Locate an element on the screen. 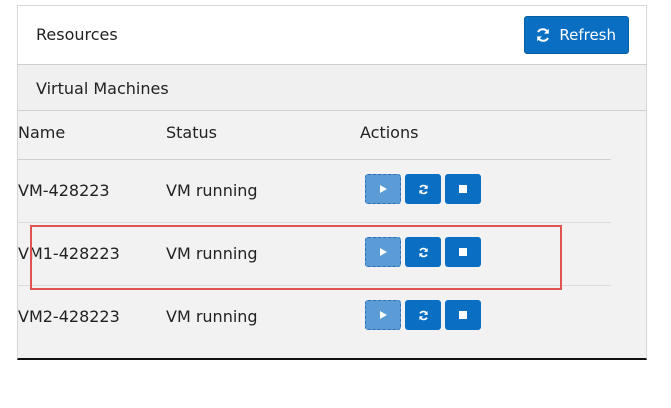 The height and width of the screenshot is (408, 671). table-header: Name Status Actions is located at coordinates (314, 132).